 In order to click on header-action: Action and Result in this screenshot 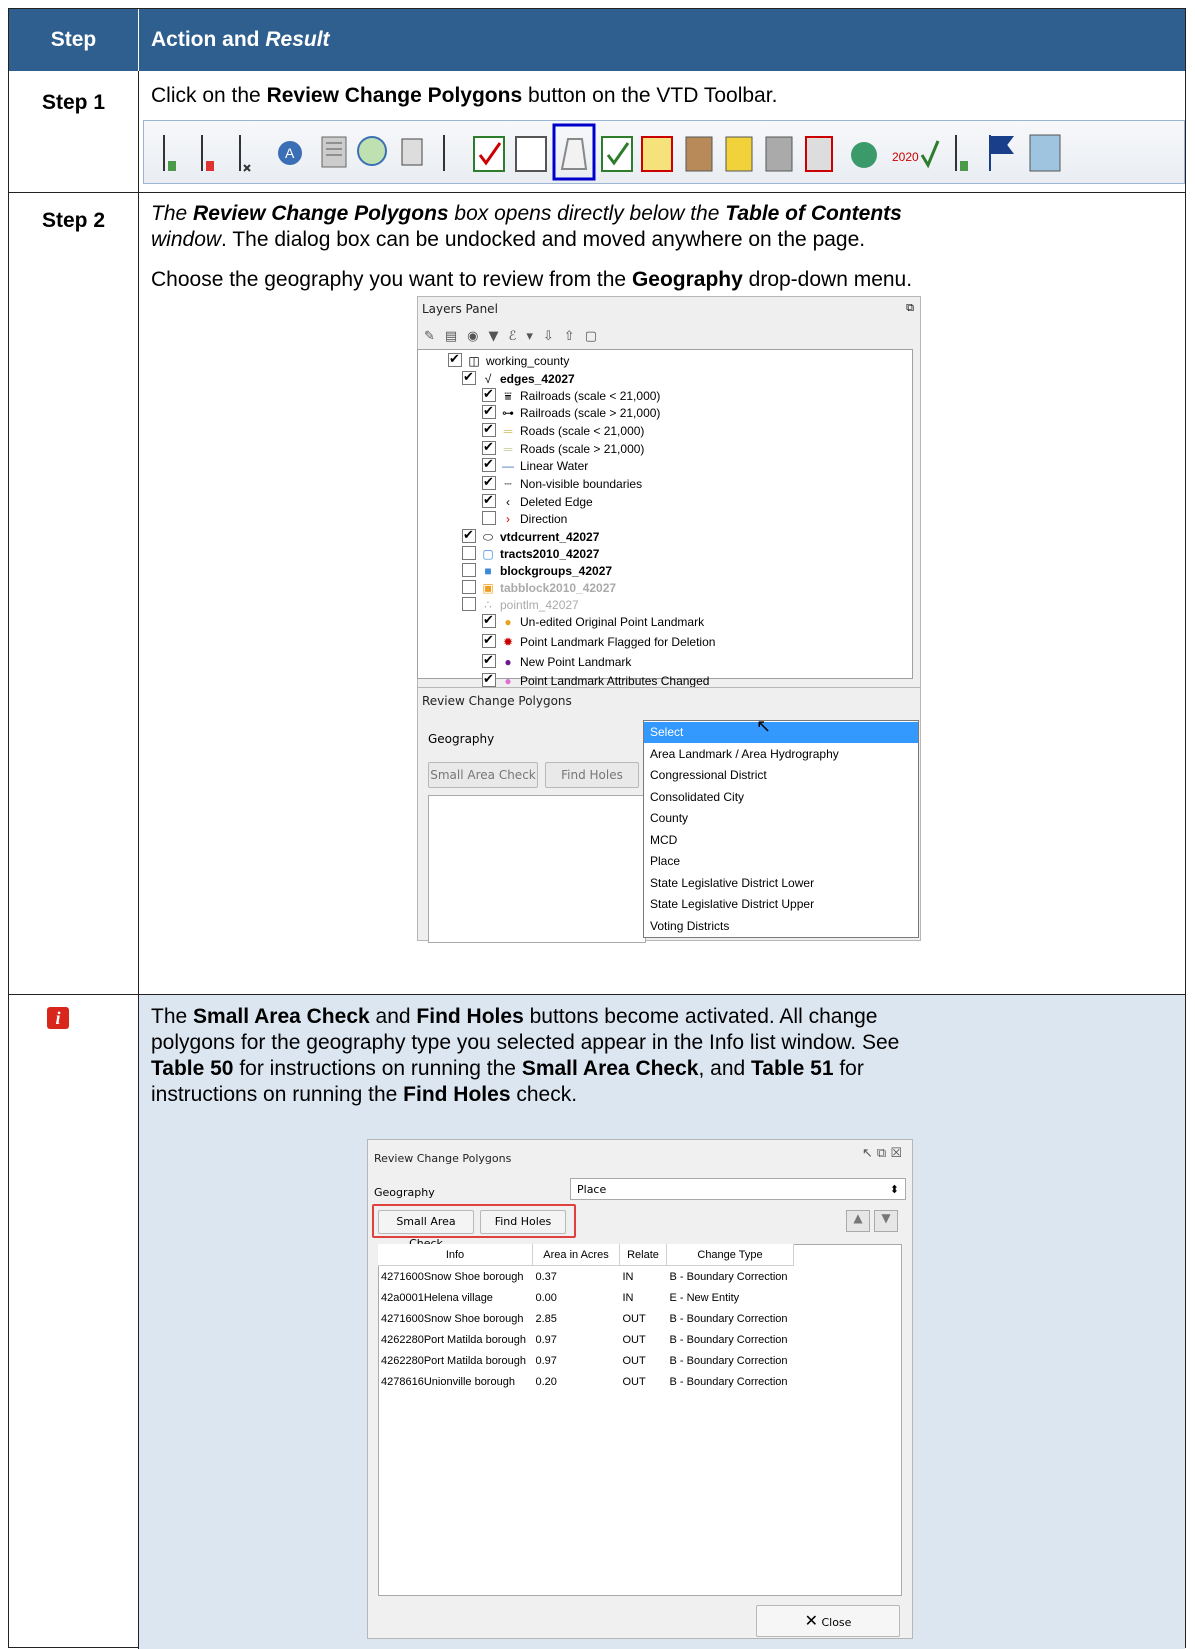, I will do `click(240, 39)`.